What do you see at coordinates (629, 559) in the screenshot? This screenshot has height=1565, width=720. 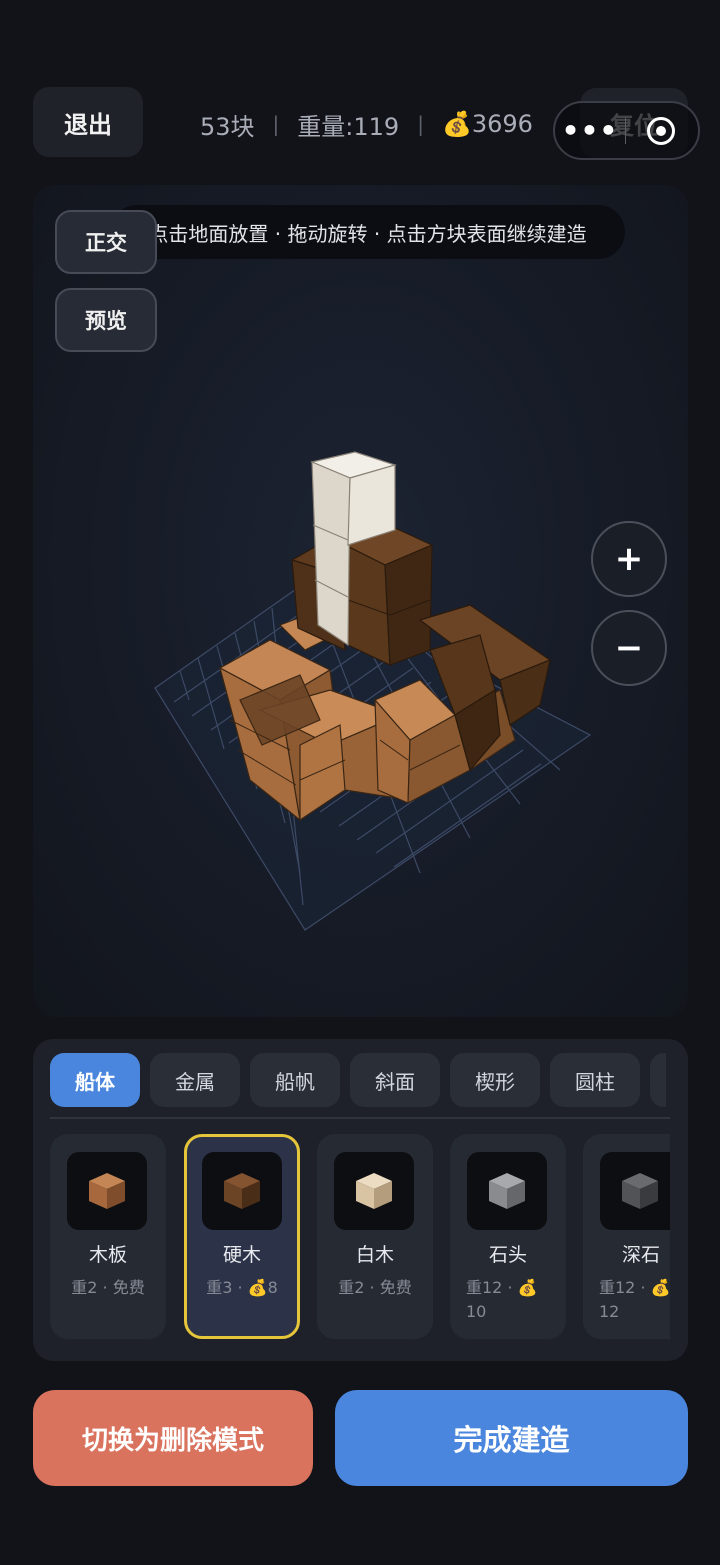 I see `zoom-in-button: +` at bounding box center [629, 559].